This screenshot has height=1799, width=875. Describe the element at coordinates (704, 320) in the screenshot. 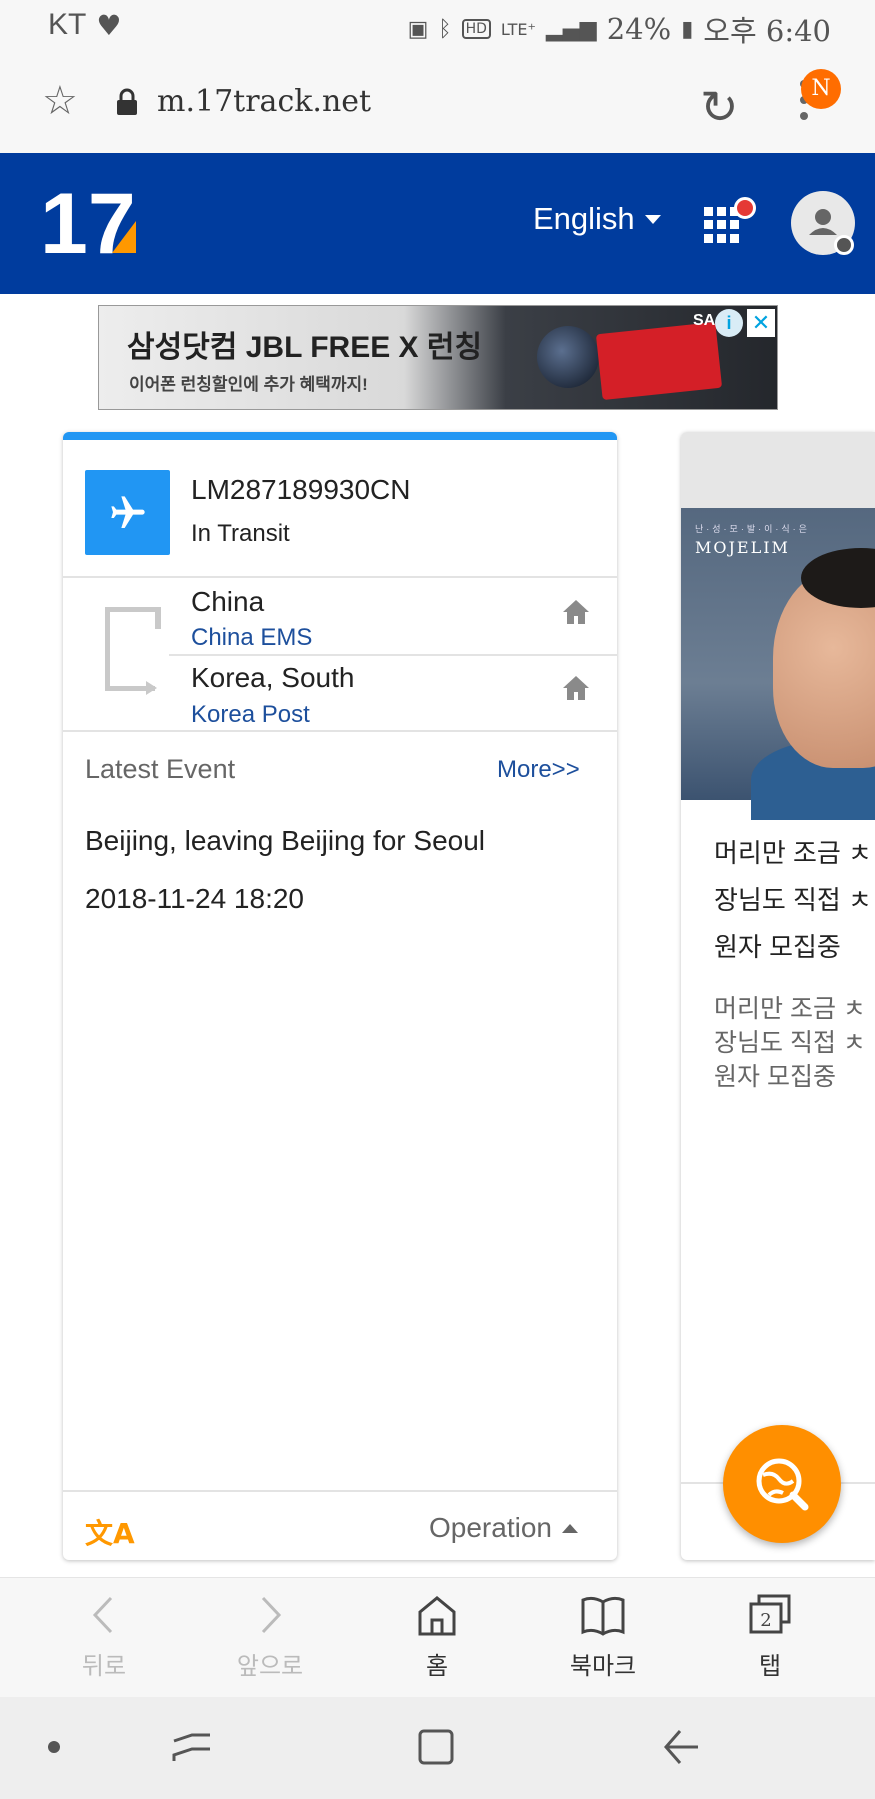

I see `ad-brand: SA` at that location.